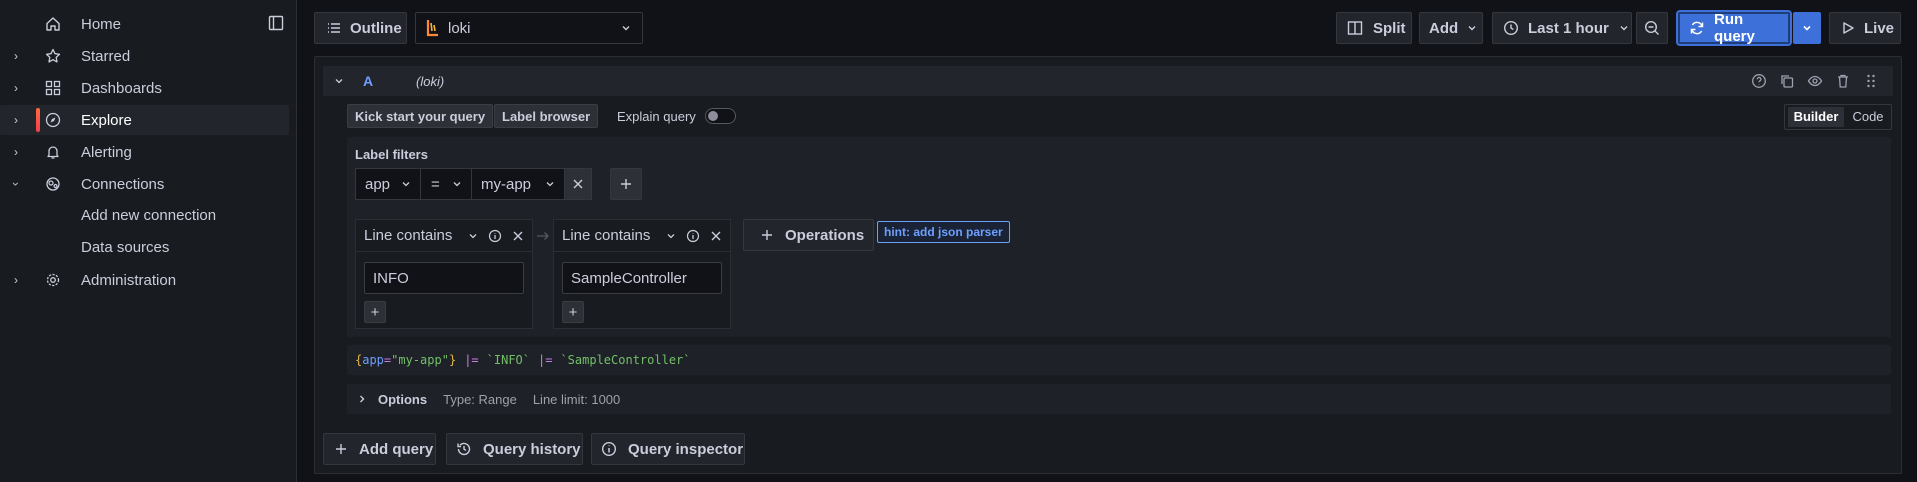  What do you see at coordinates (642, 278) in the screenshot?
I see `operation-value-input: SampleController` at bounding box center [642, 278].